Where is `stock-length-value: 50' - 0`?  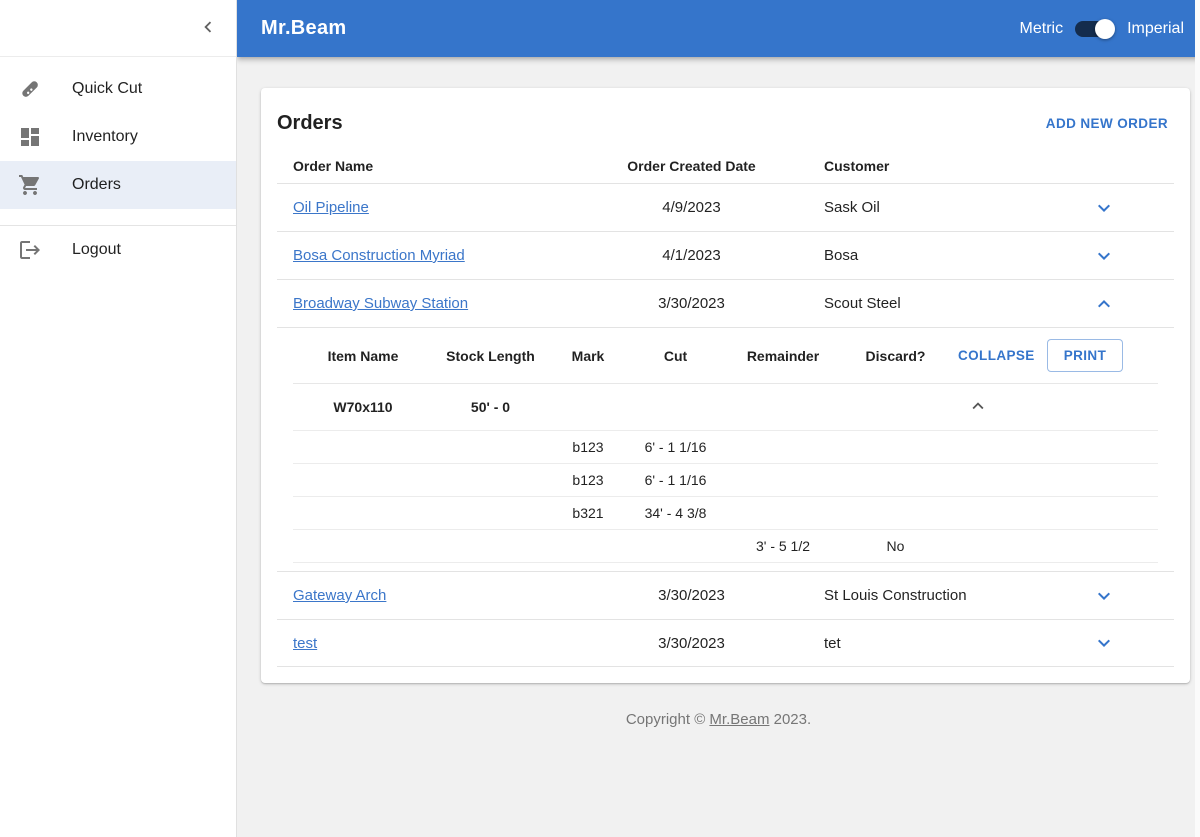 stock-length-value: 50' - 0 is located at coordinates (490, 407).